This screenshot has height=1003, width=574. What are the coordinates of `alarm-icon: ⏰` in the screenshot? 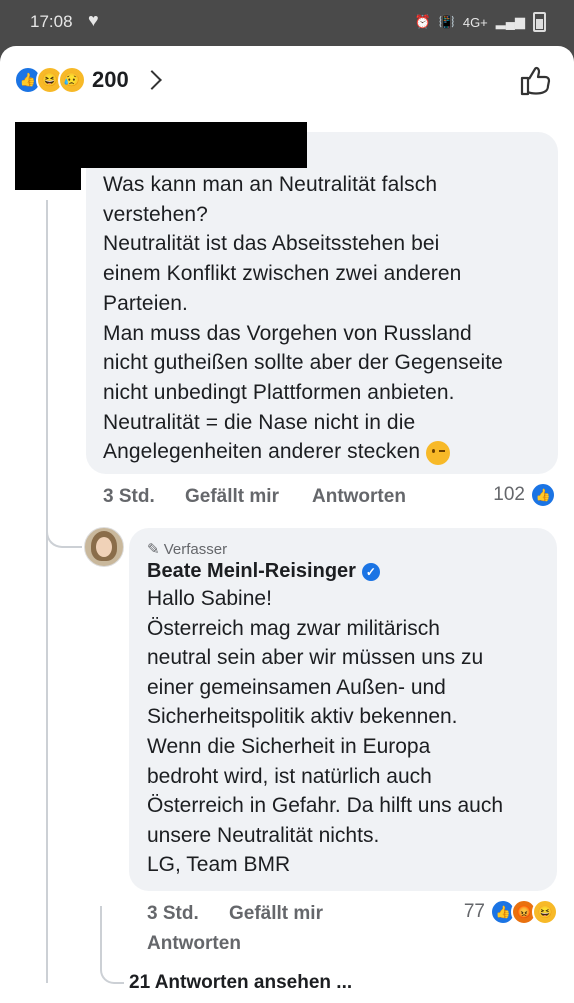 It's located at (422, 21).